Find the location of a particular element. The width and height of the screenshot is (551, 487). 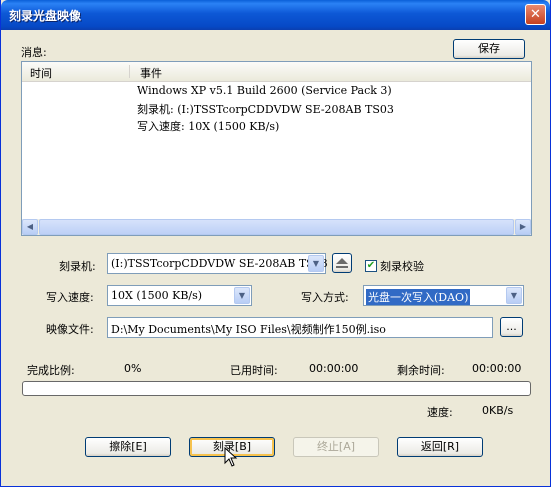

erase-button: 擦除[E] is located at coordinates (128, 447).